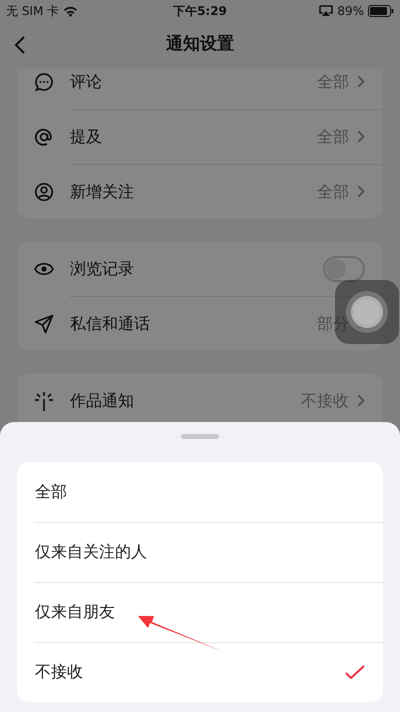 This screenshot has width=400, height=712. What do you see at coordinates (44, 269) in the screenshot?
I see `eye-icon` at bounding box center [44, 269].